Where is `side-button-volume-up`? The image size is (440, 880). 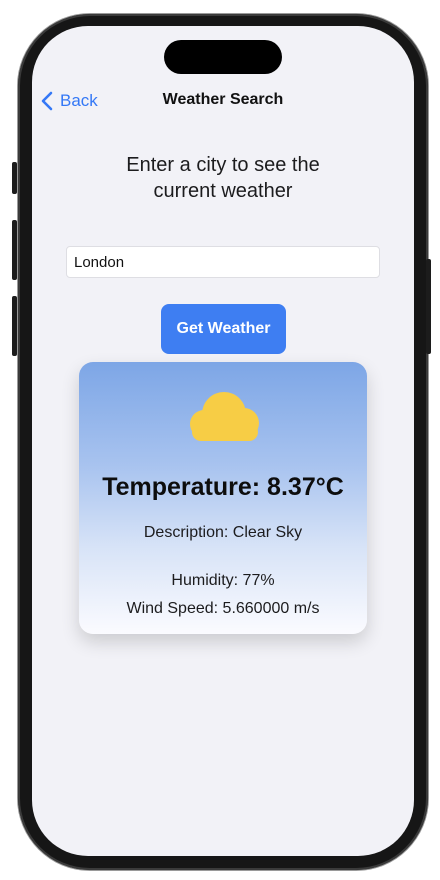
side-button-volume-up is located at coordinates (14, 250).